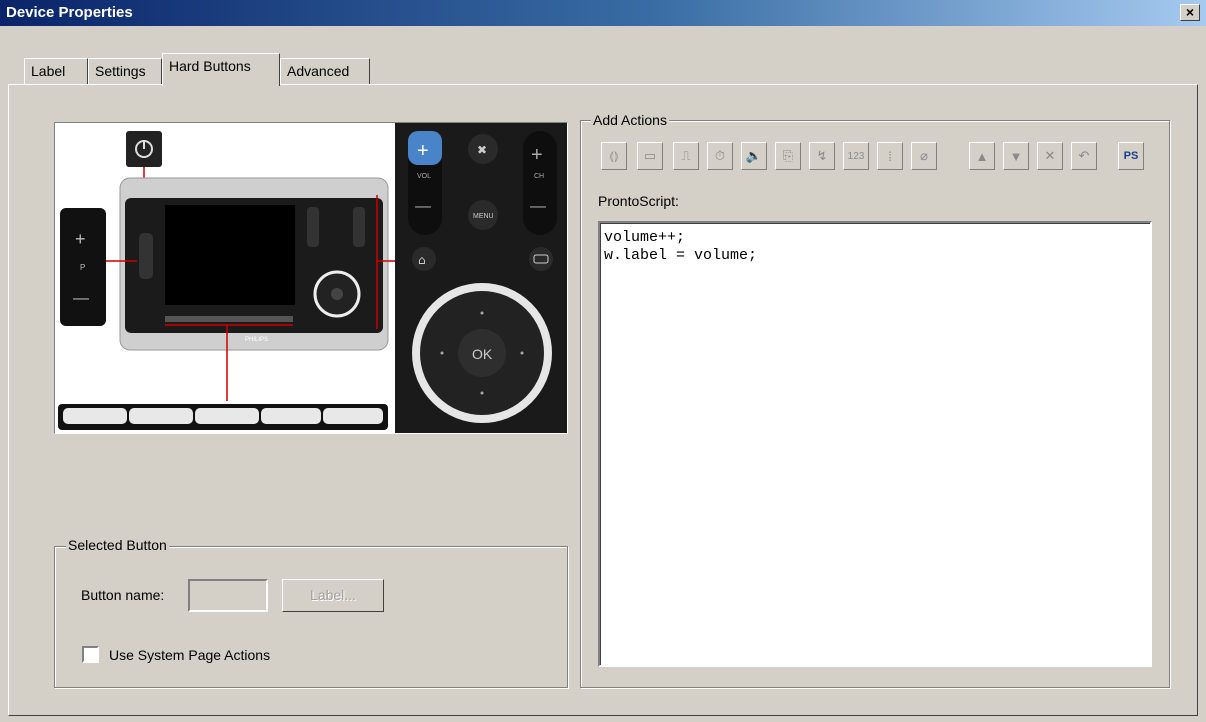 This screenshot has width=1206, height=722. Describe the element at coordinates (483, 216) in the screenshot. I see `svg-text: MENU` at that location.